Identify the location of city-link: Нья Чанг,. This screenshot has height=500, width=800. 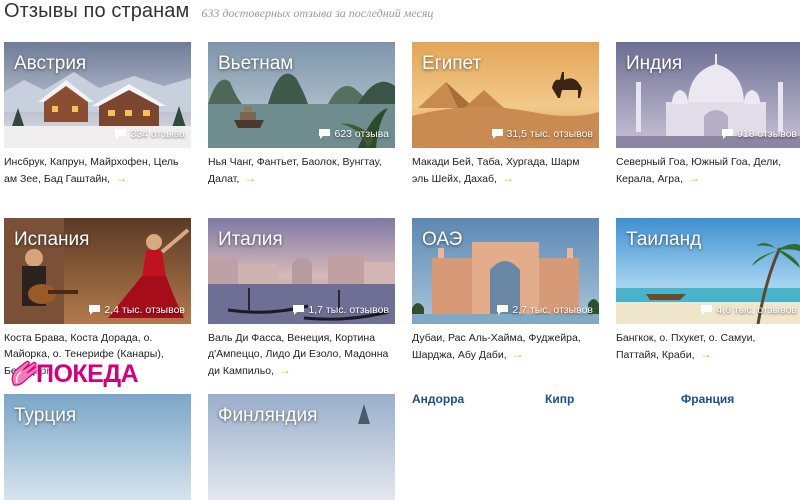
(231, 162).